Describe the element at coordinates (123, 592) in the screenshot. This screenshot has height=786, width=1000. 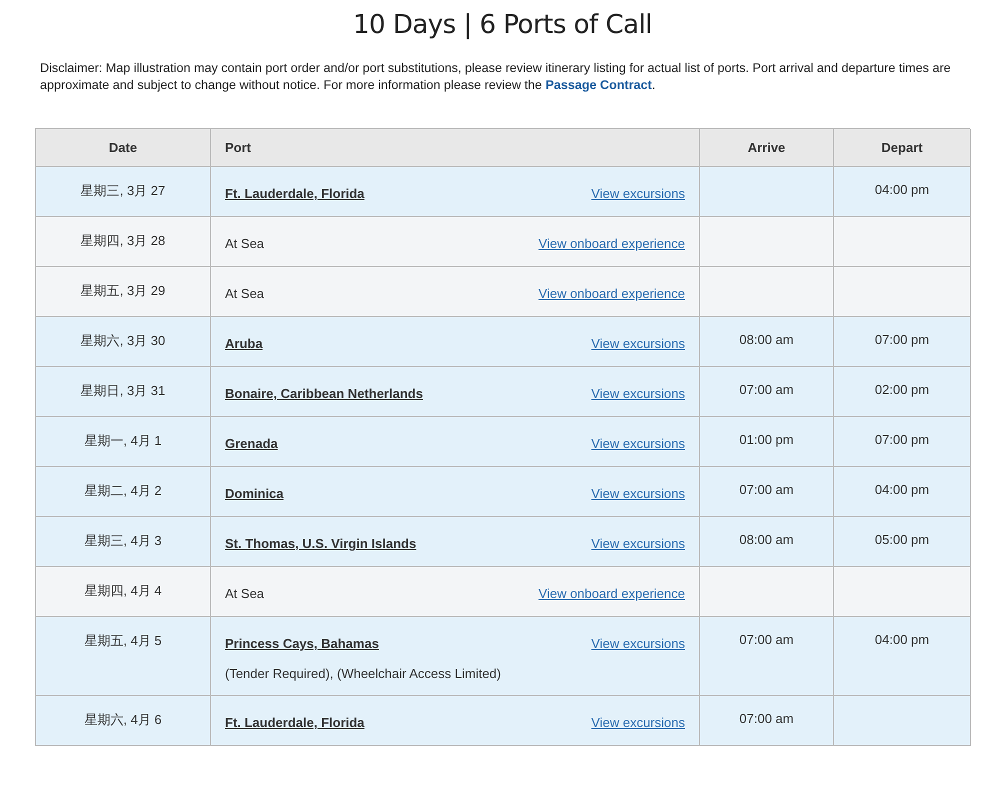
I see `table-cell: 星期四, 4月 4` at that location.